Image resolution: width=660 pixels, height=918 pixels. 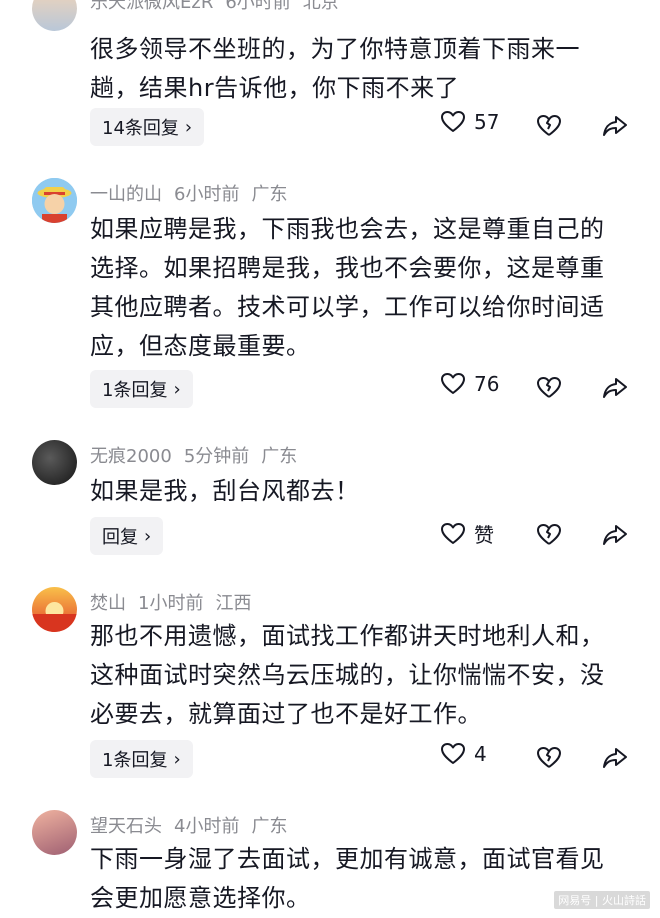 I want to click on comment-actions: 76, so click(x=330, y=390).